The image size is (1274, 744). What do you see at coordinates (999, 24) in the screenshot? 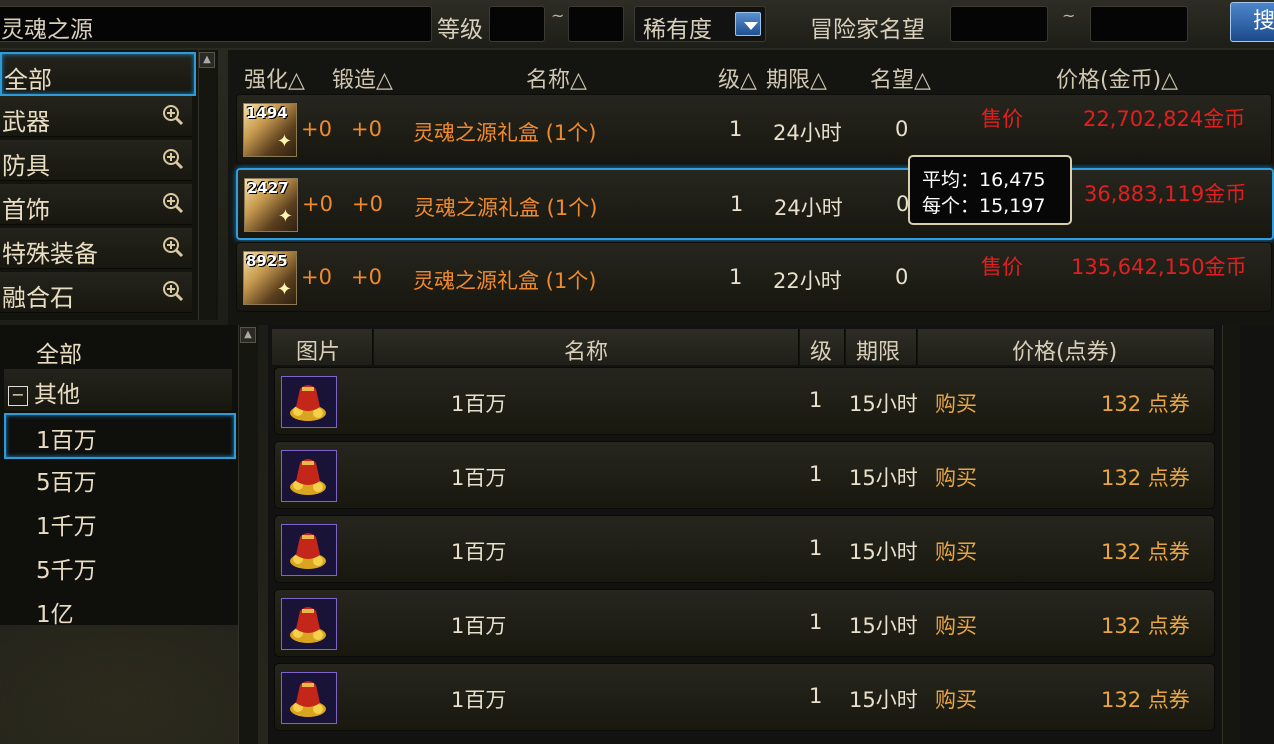
I see `reputation-min-input` at bounding box center [999, 24].